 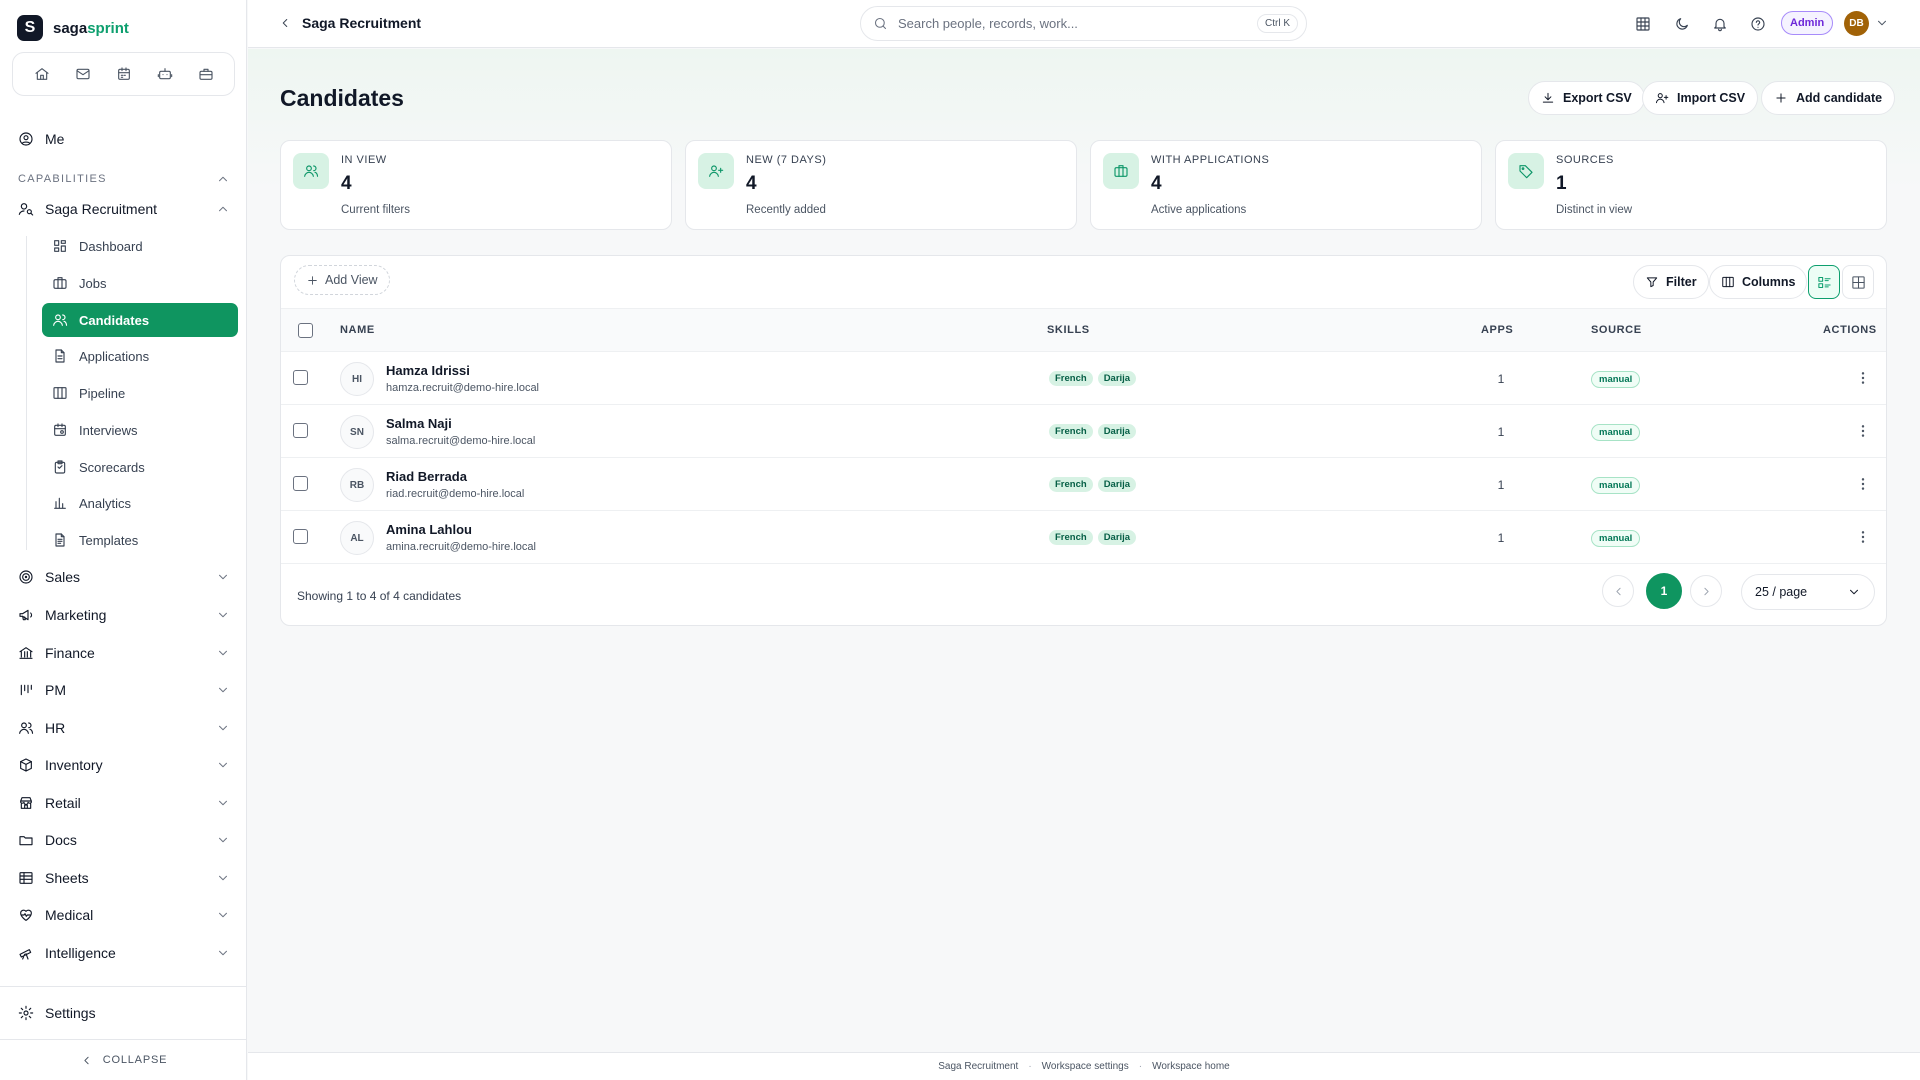 What do you see at coordinates (124, 953) in the screenshot?
I see `group-intelligence: Intelligence` at bounding box center [124, 953].